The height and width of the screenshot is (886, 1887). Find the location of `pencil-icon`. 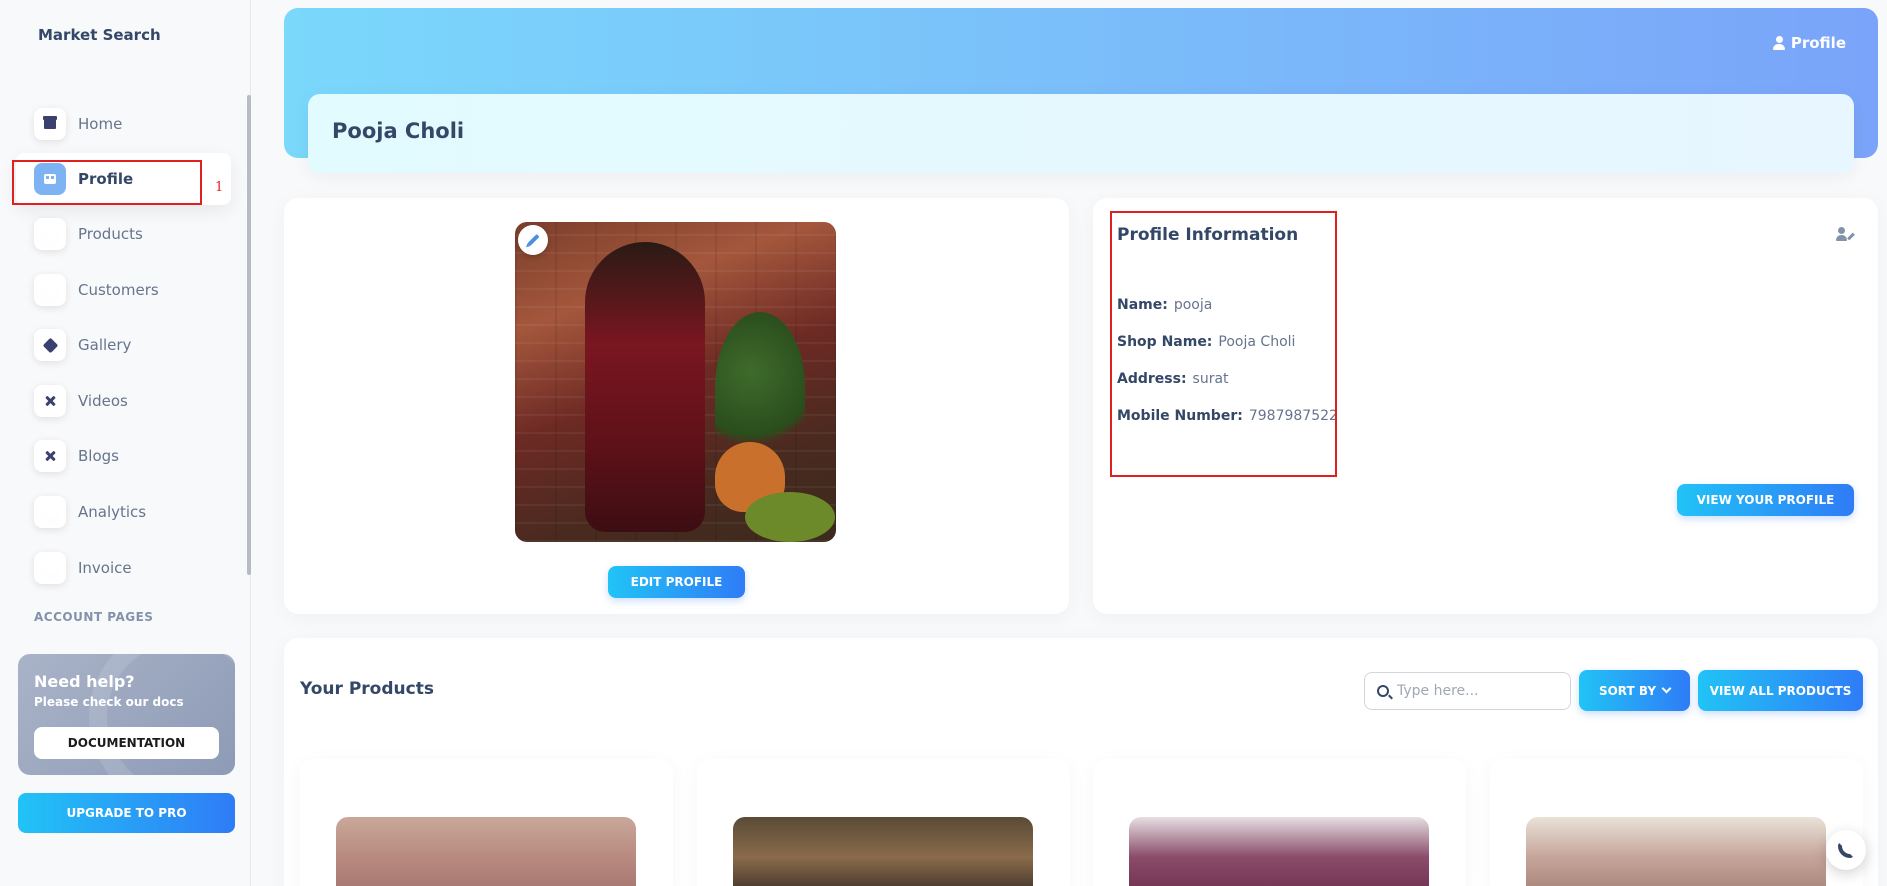

pencil-icon is located at coordinates (533, 240).